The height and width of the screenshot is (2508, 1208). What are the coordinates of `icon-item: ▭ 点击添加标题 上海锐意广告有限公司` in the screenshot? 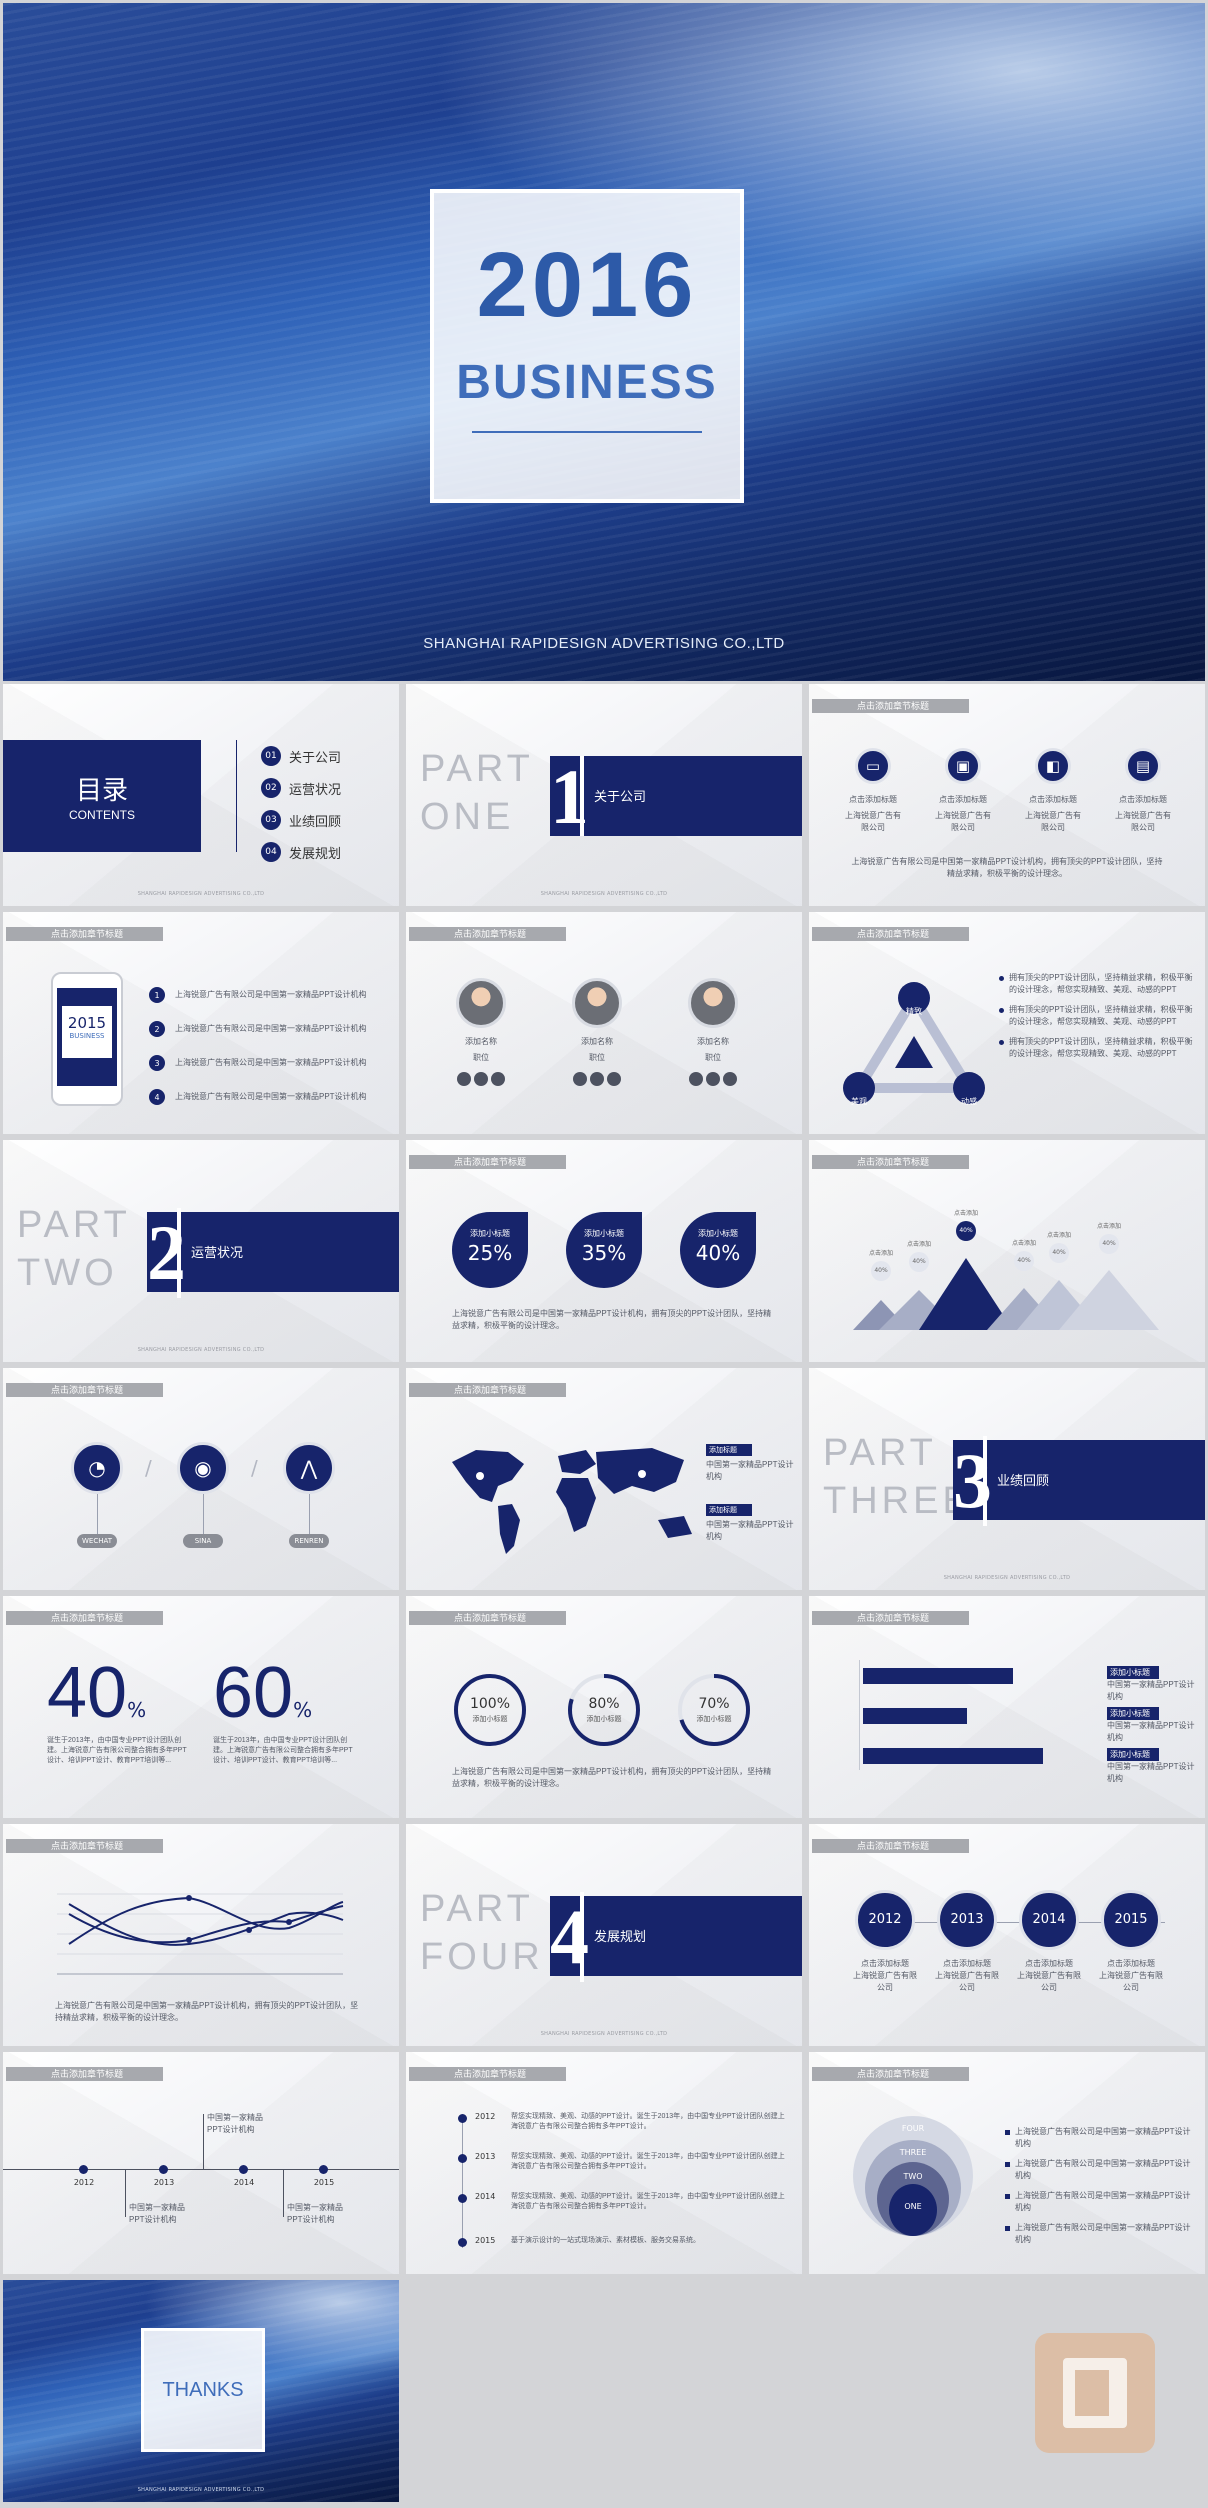 It's located at (873, 791).